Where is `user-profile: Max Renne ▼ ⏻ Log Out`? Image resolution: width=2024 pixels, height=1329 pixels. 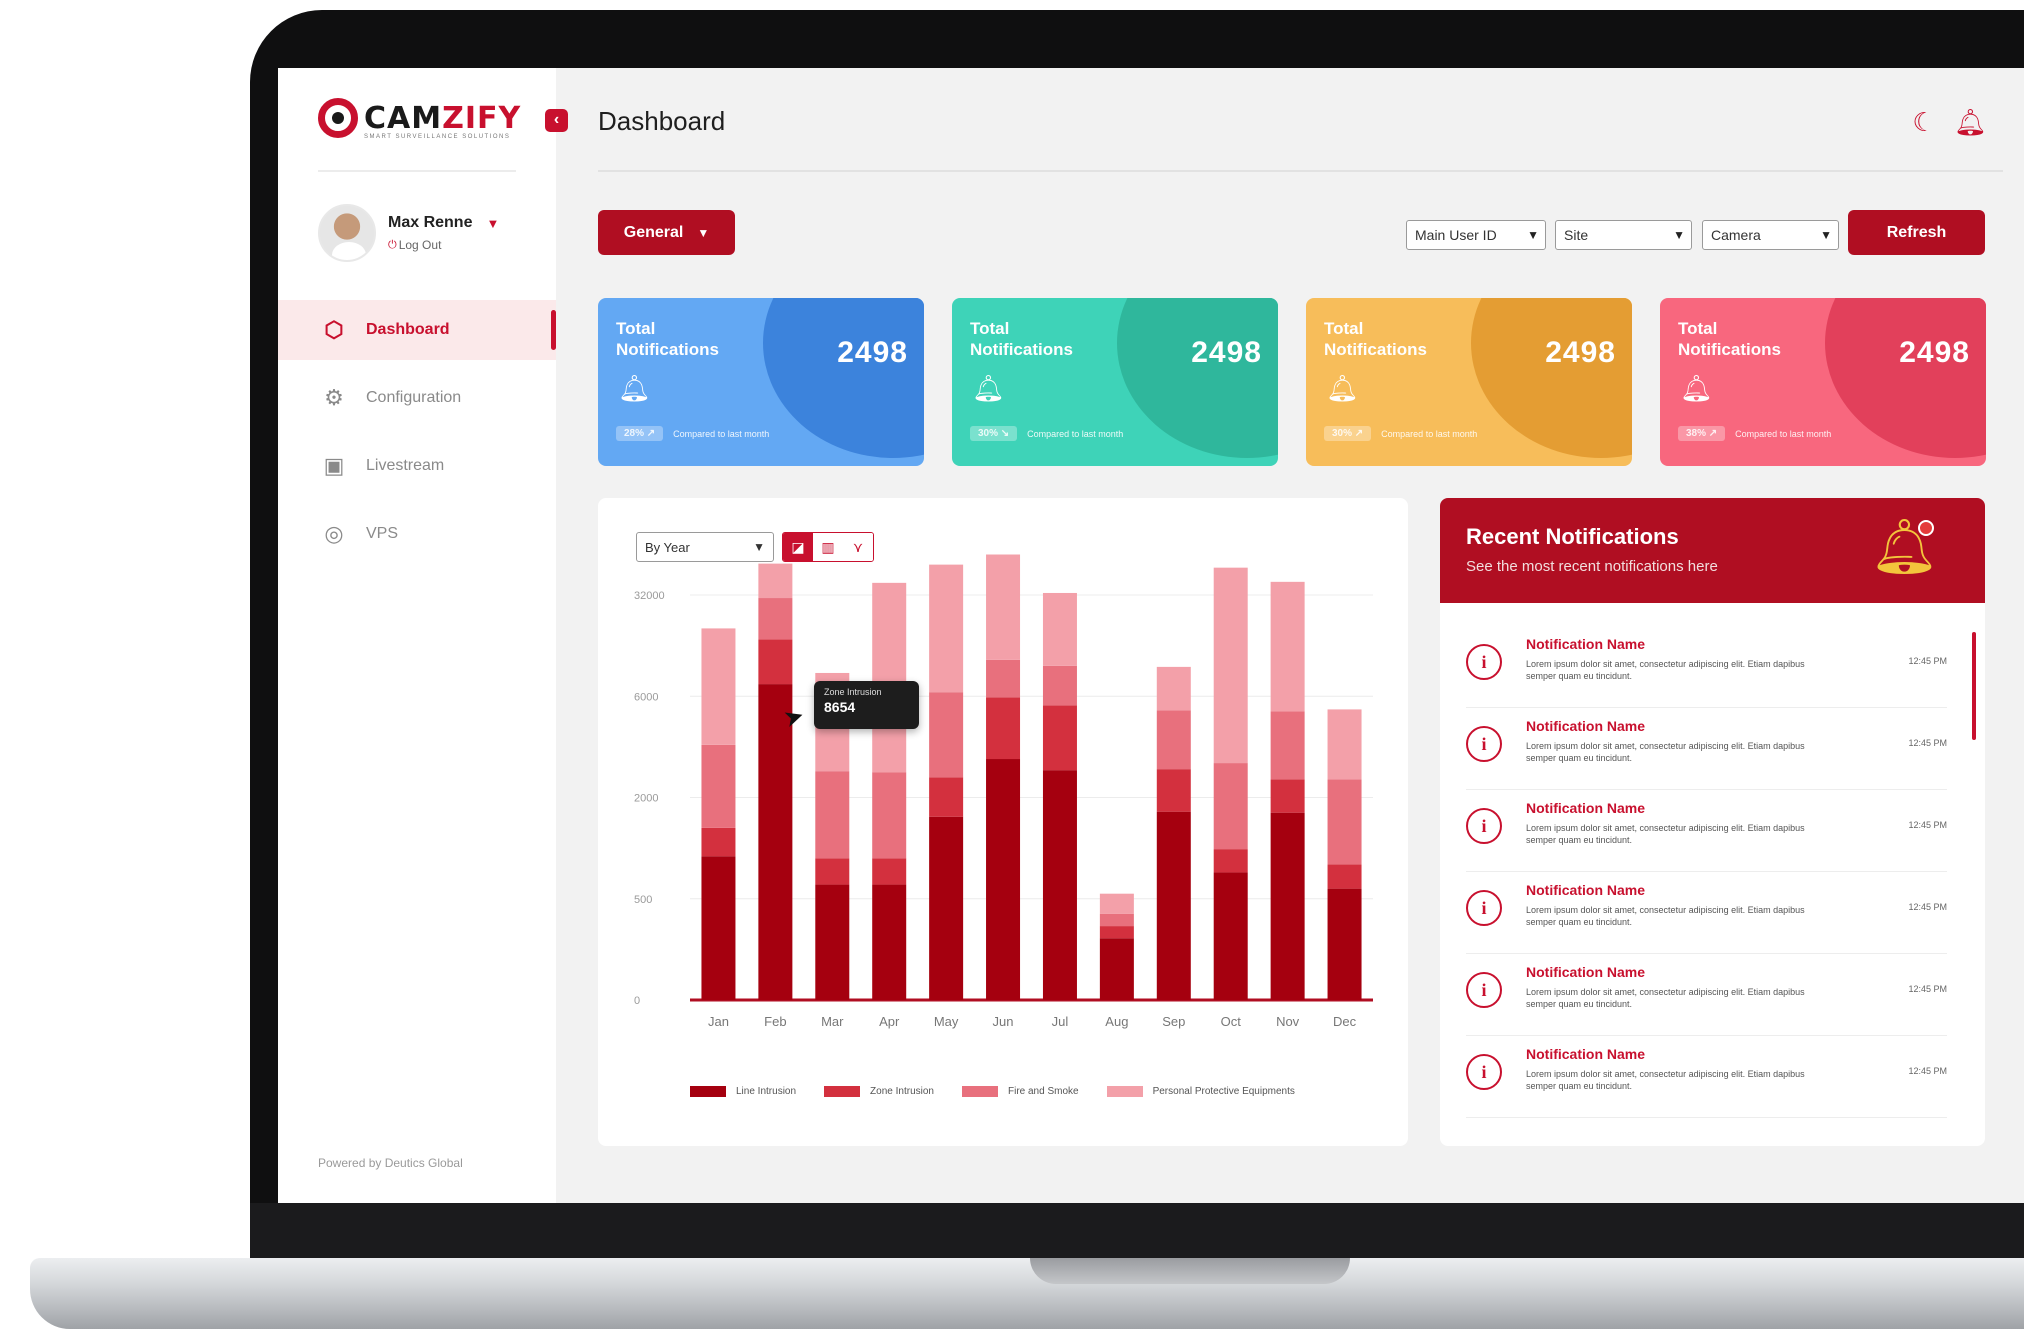
user-profile: Max Renne ▼ ⏻ Log Out is located at coordinates (408, 233).